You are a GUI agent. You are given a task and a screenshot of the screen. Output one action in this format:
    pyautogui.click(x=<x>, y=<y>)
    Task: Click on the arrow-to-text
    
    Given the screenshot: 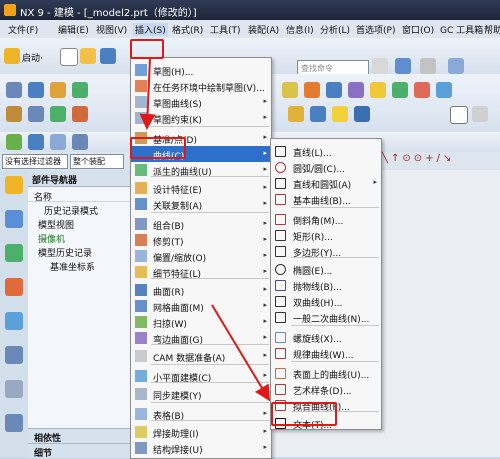 What is the action you would take?
    pyautogui.click(x=241, y=353)
    